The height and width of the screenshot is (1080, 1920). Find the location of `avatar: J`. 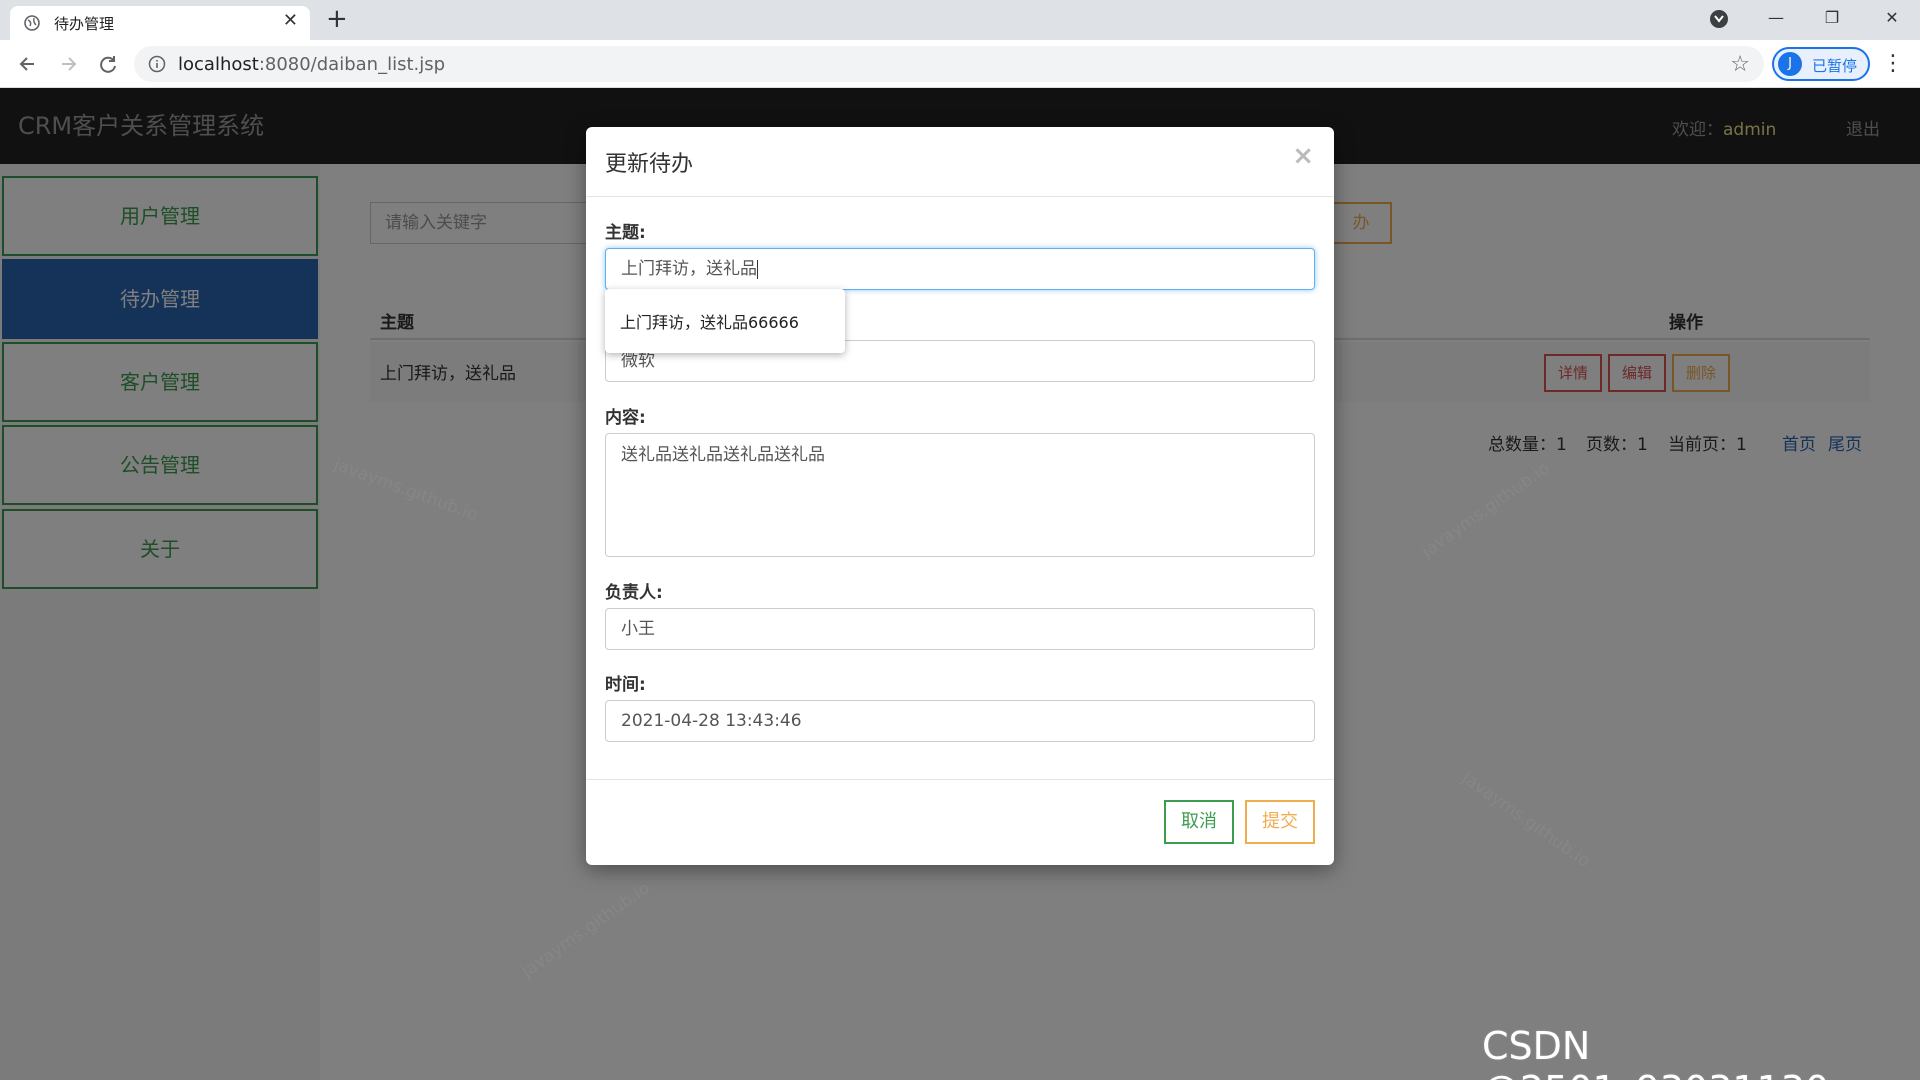

avatar: J is located at coordinates (1790, 64).